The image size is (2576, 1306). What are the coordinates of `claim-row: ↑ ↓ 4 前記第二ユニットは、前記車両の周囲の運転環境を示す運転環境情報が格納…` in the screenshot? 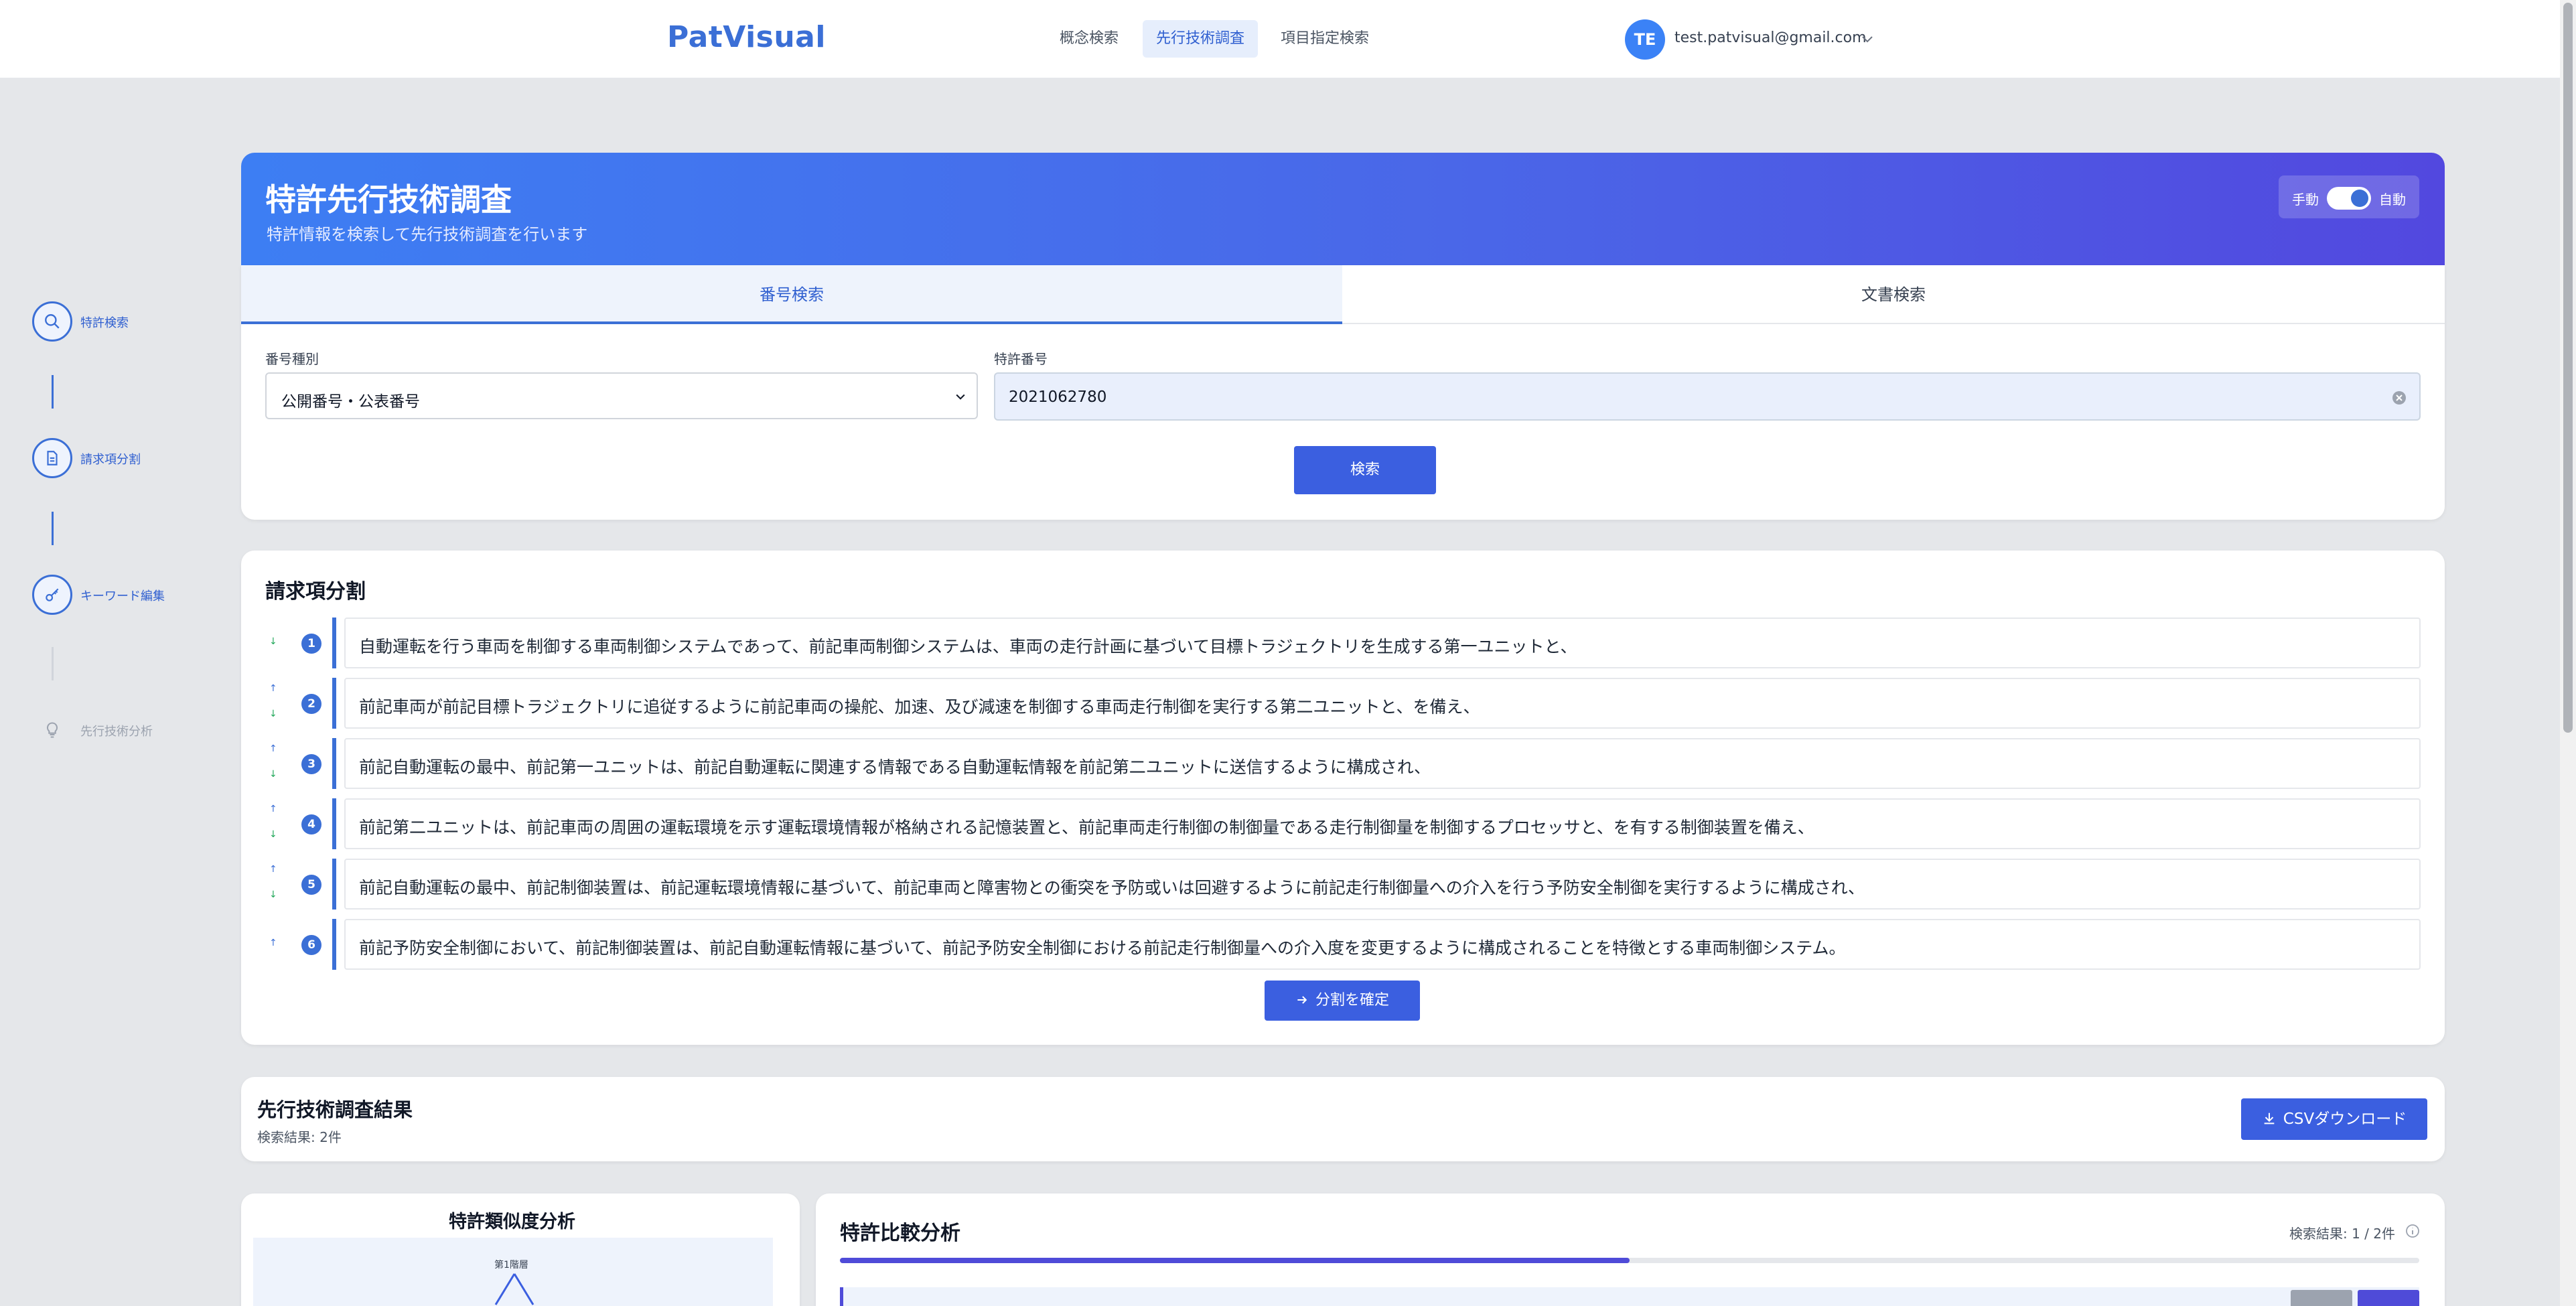 It's located at (1343, 823).